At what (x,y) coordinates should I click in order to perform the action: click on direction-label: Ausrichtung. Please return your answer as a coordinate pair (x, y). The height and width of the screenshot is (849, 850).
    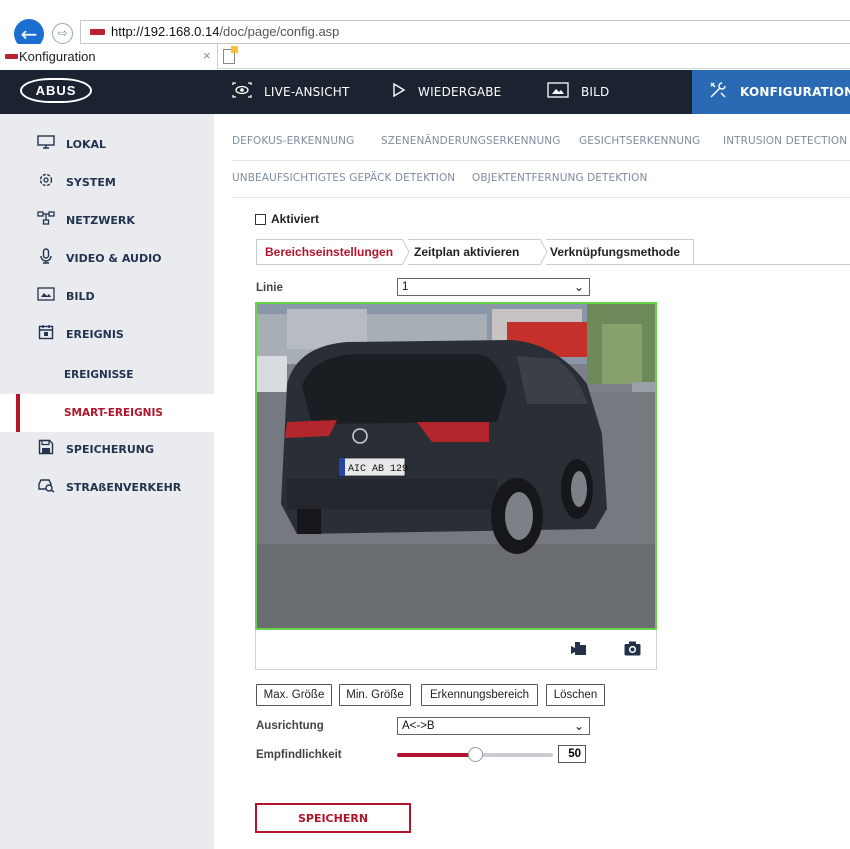
    Looking at the image, I should click on (290, 726).